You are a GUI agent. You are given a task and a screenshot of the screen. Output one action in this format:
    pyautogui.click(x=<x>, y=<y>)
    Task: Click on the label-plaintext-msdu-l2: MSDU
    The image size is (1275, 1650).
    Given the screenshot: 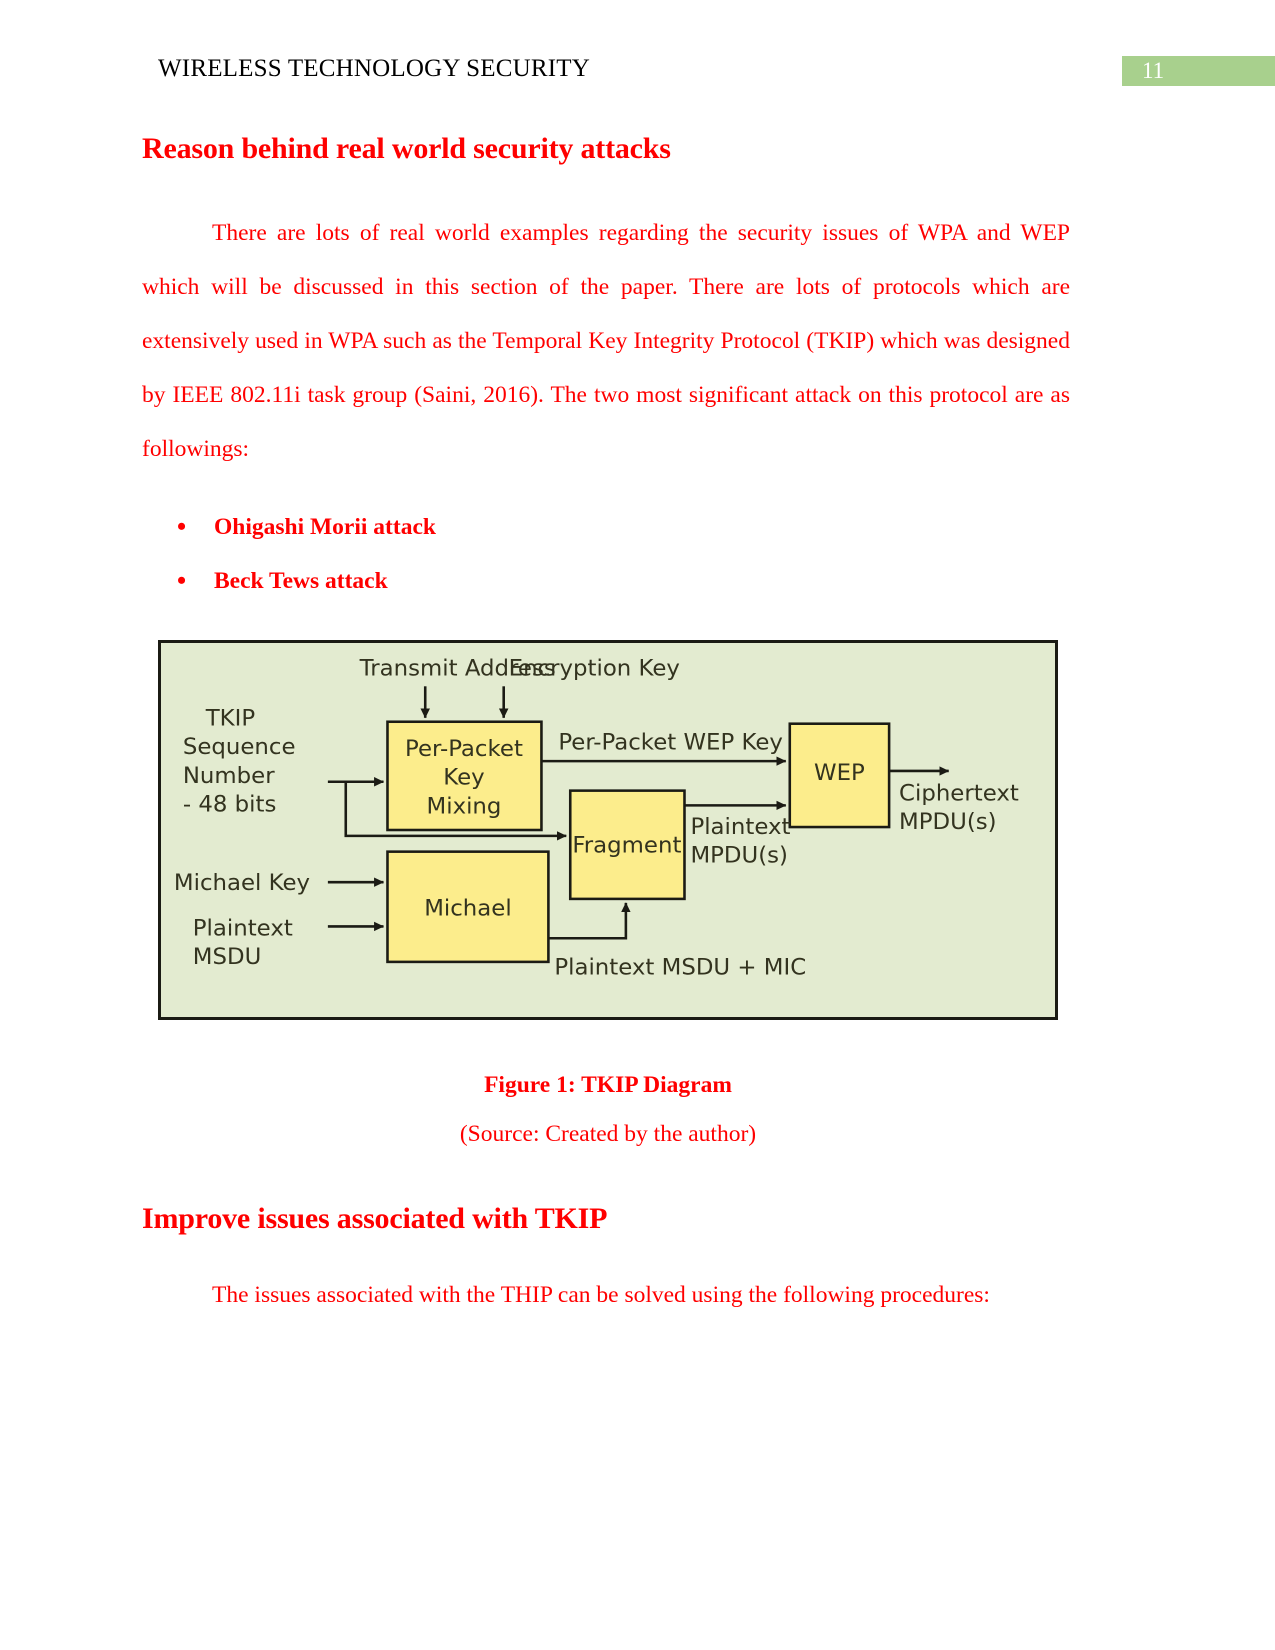 What is the action you would take?
    pyautogui.click(x=227, y=957)
    